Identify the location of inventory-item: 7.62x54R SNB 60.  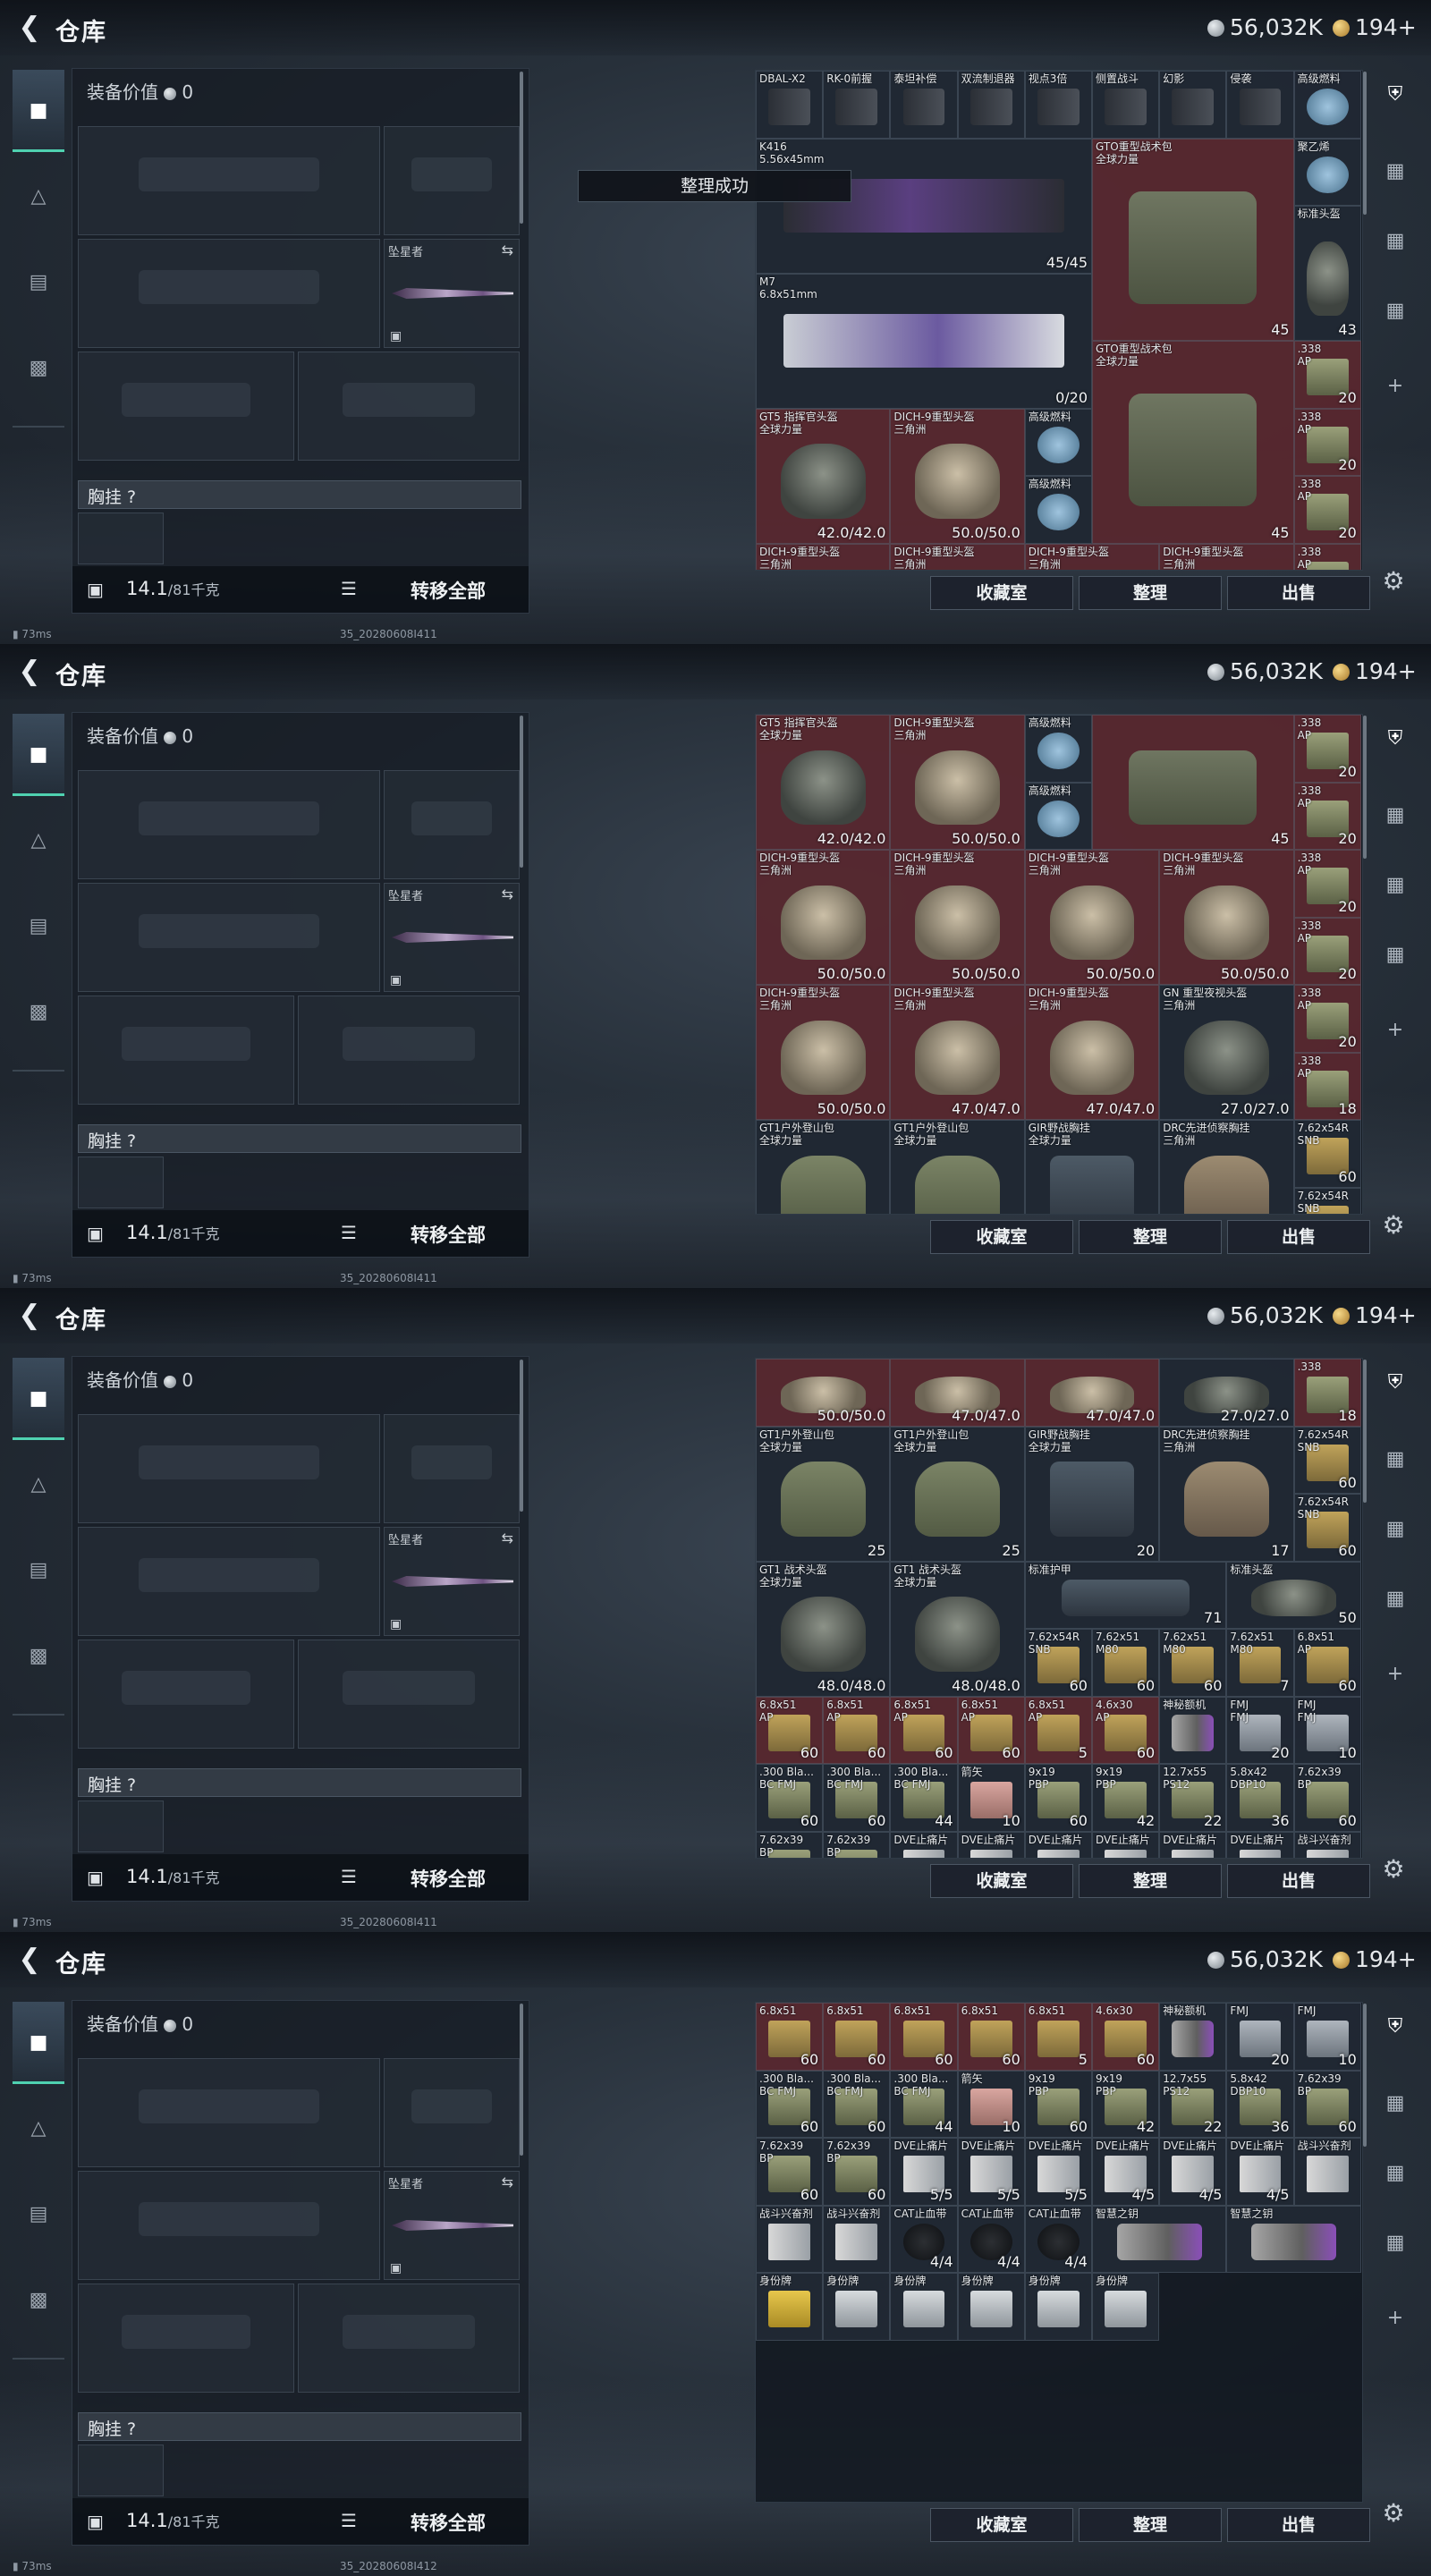
(1327, 1460).